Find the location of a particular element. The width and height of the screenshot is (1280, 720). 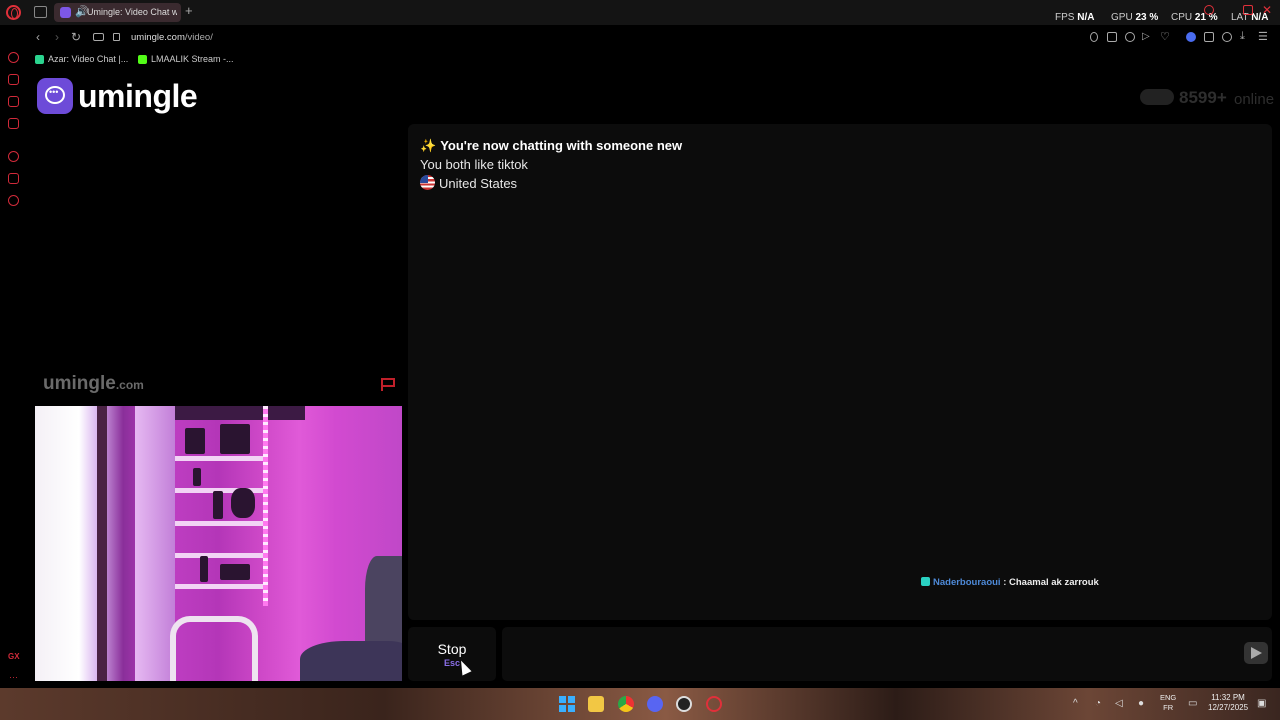

stop-label: Stop is located at coordinates (452, 649).